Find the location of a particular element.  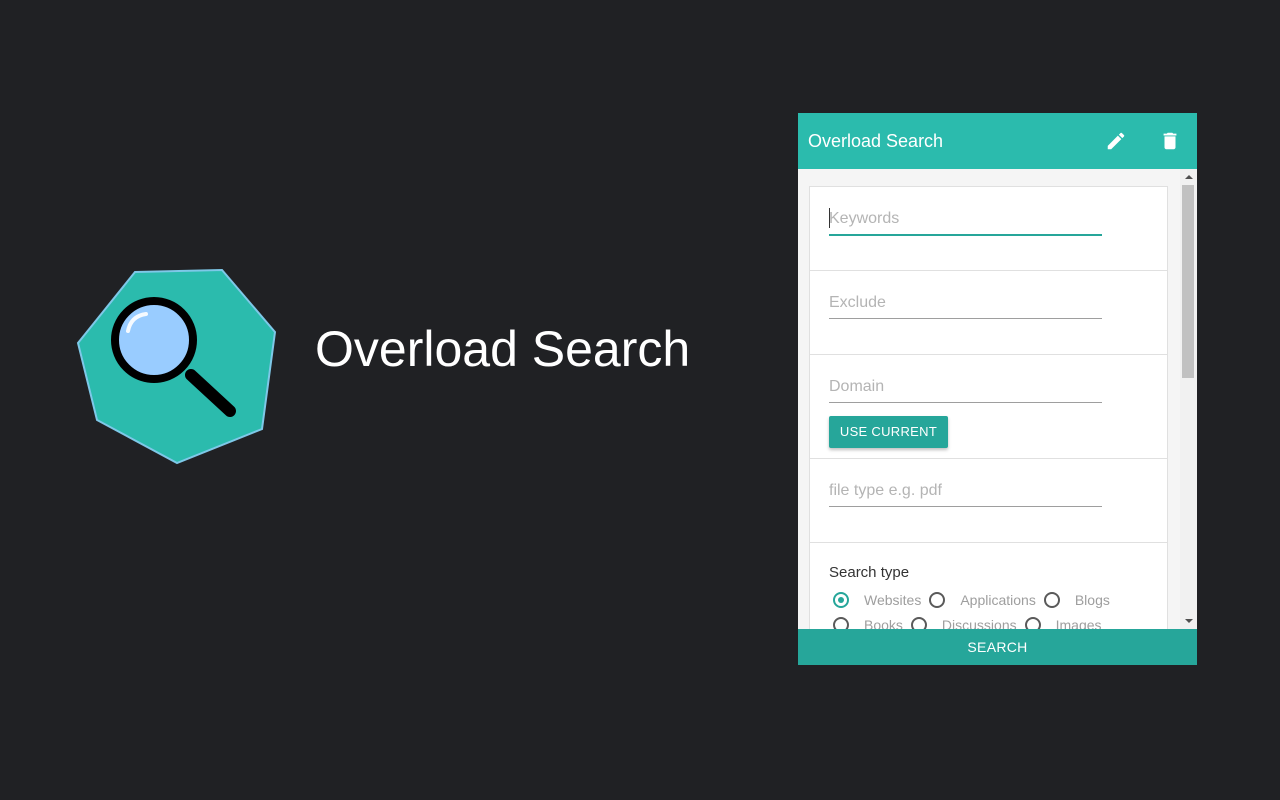

radio-label: Books is located at coordinates (883, 623).